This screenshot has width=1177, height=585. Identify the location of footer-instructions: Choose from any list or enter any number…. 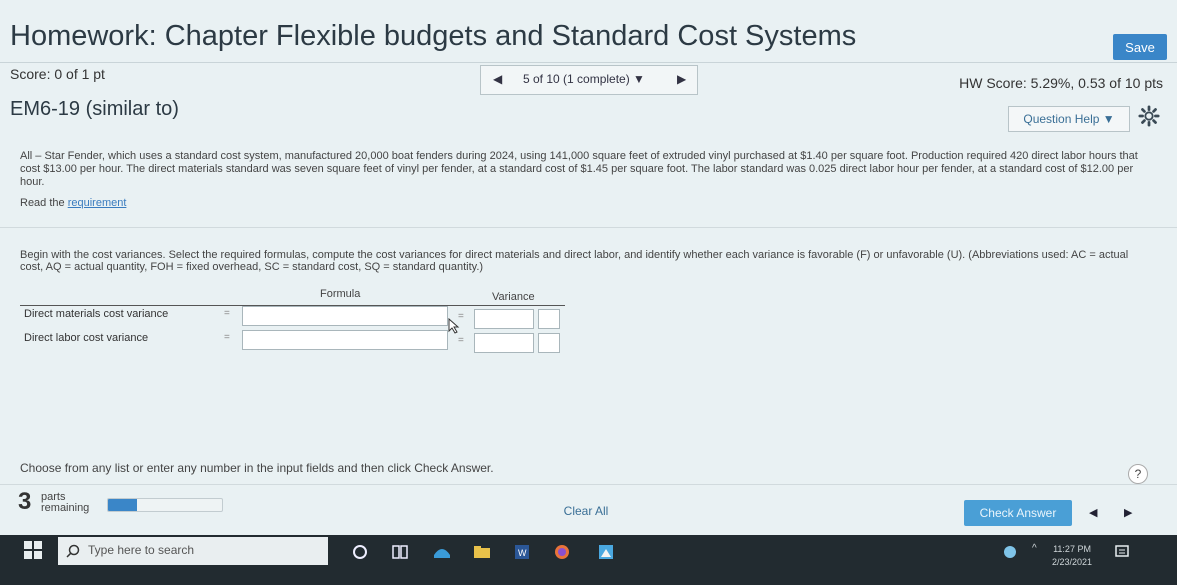
(257, 468).